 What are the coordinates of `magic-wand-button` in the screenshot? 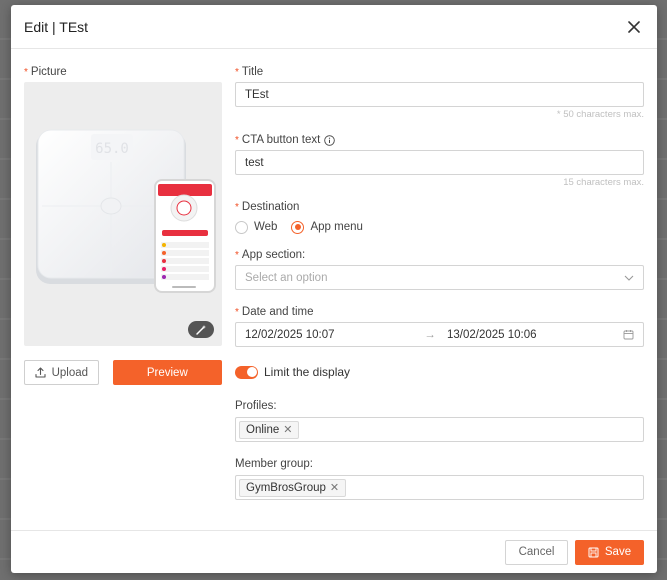 It's located at (201, 329).